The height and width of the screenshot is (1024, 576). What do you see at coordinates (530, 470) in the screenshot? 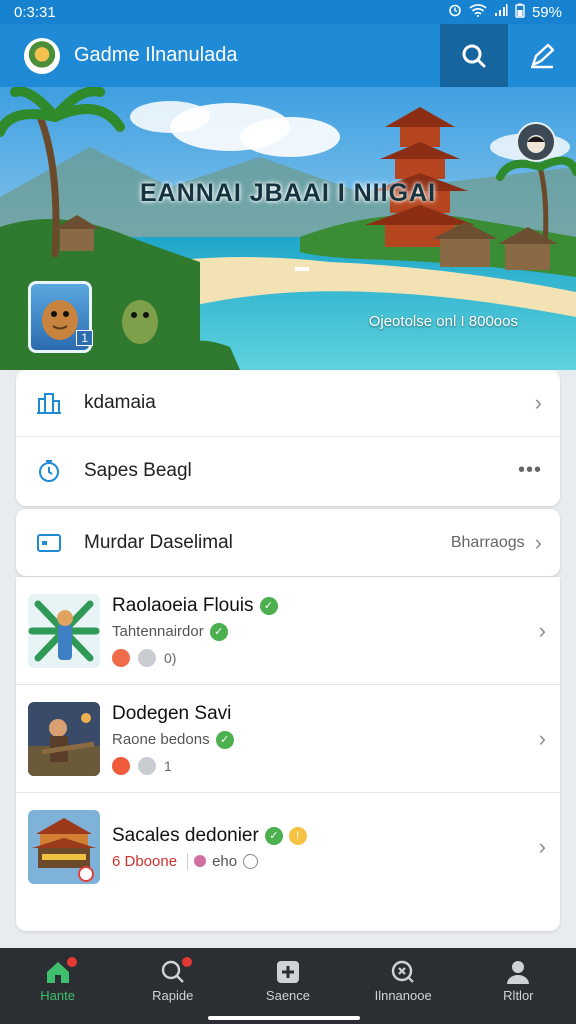
I see `more-options-icon: •••` at bounding box center [530, 470].